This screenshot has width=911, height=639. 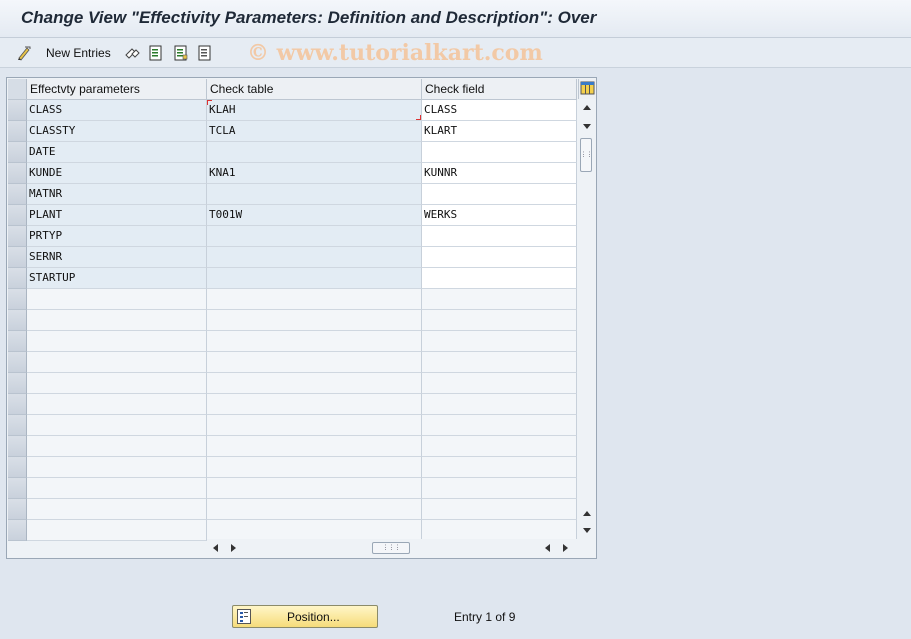 I want to click on scroll-down-arrow-icon, so click(x=587, y=126).